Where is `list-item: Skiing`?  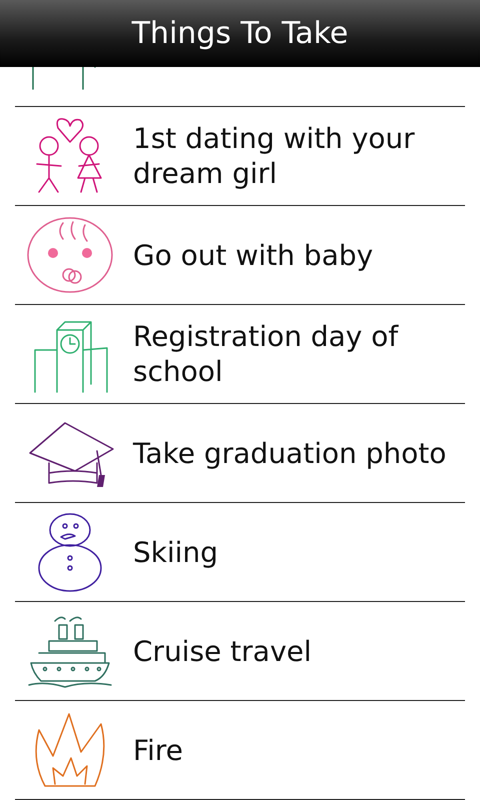
list-item: Skiing is located at coordinates (240, 552).